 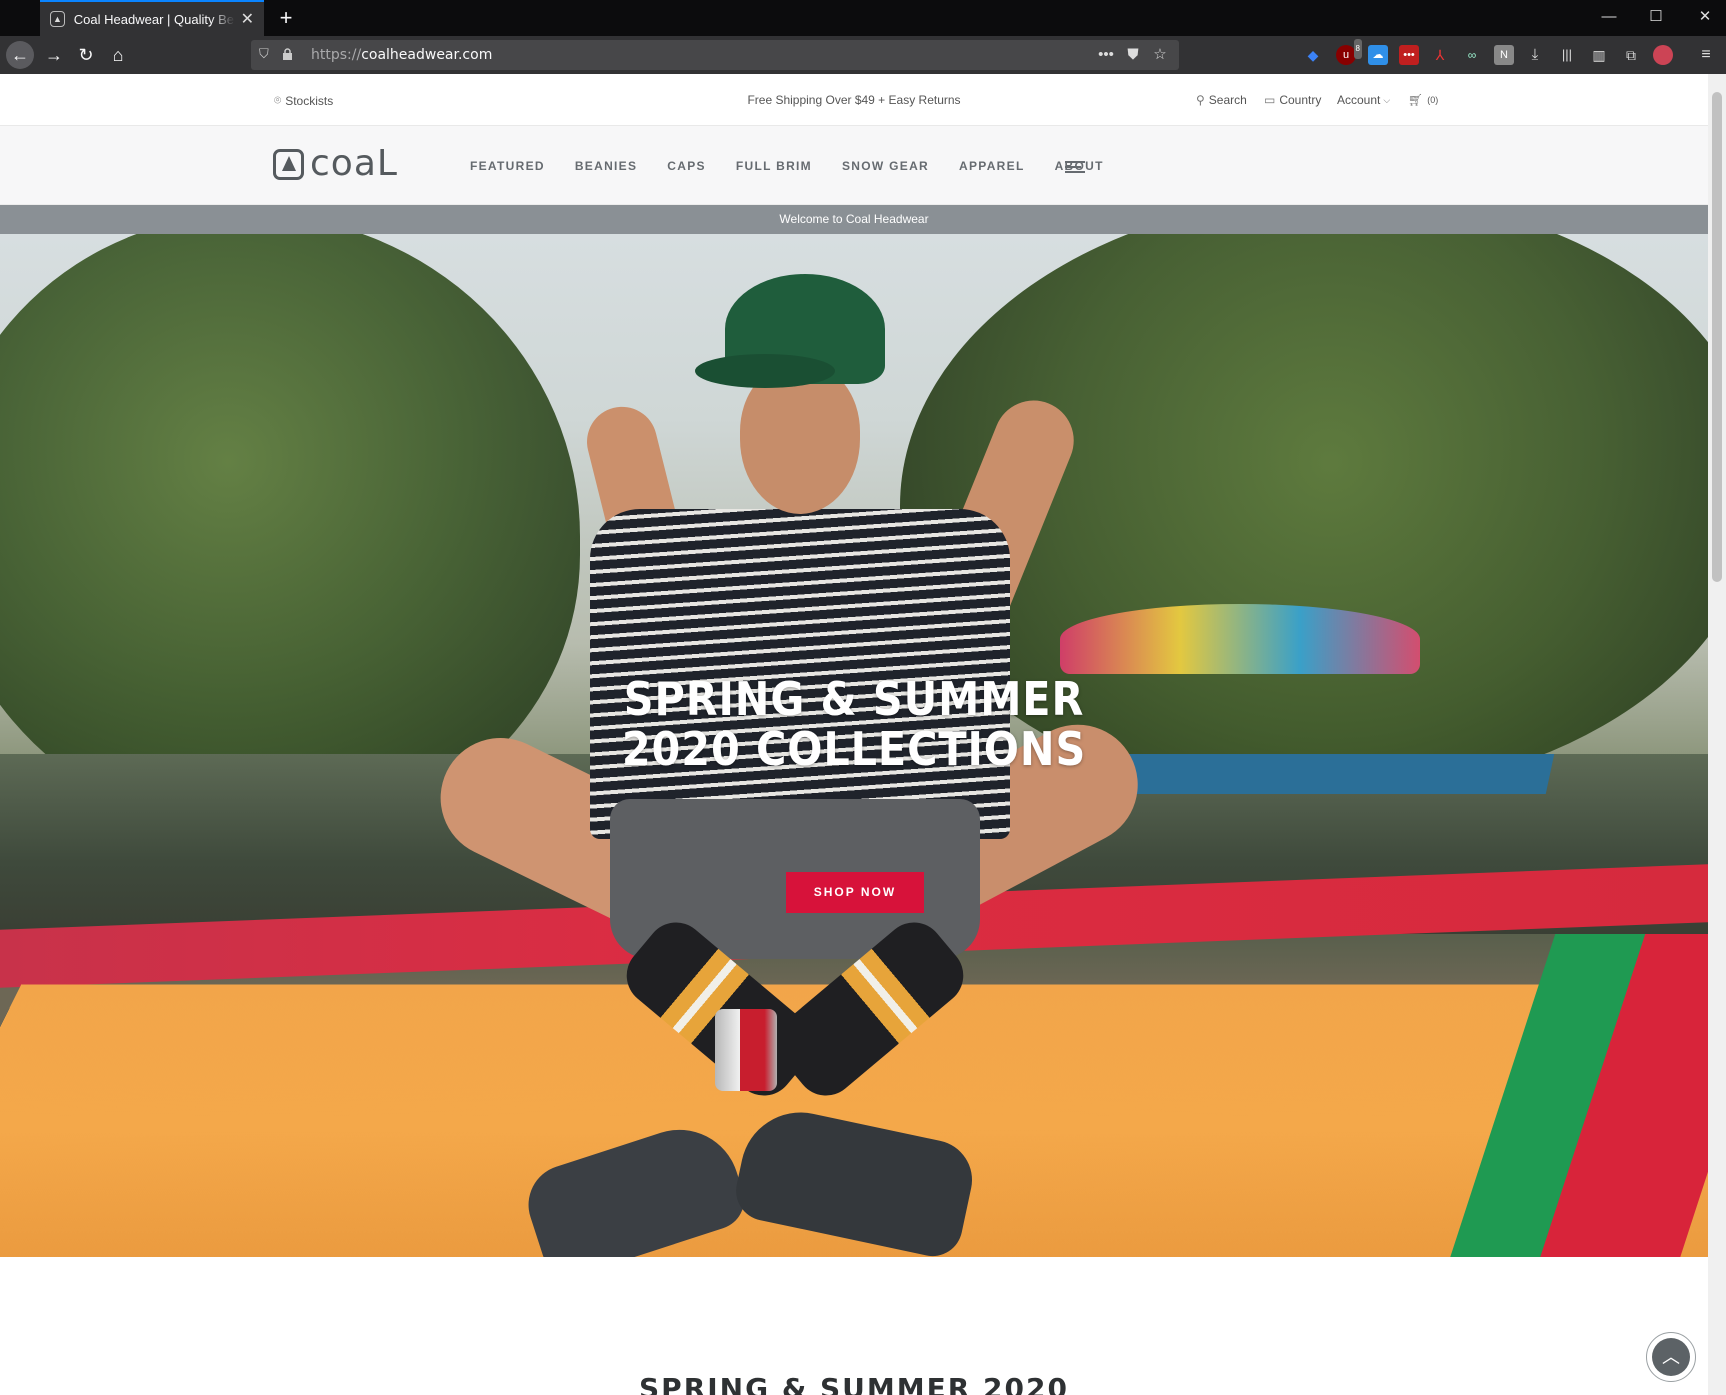 I want to click on site-favicon-icon: ▲, so click(x=57, y=19).